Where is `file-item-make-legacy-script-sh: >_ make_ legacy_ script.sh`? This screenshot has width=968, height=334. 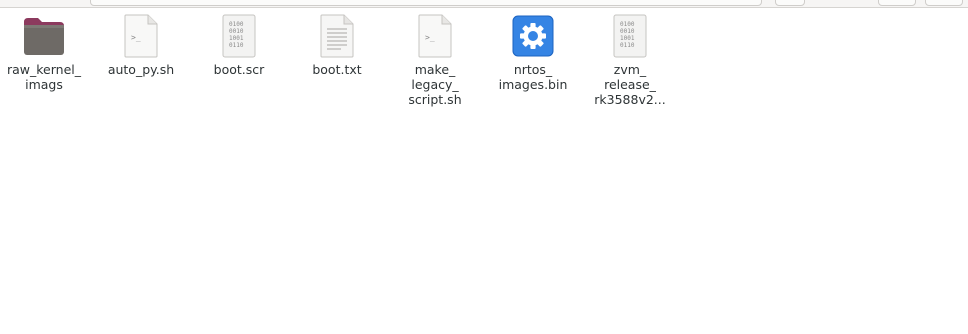
file-item-make-legacy-script-sh: >_ make_ legacy_ script.sh is located at coordinates (435, 60).